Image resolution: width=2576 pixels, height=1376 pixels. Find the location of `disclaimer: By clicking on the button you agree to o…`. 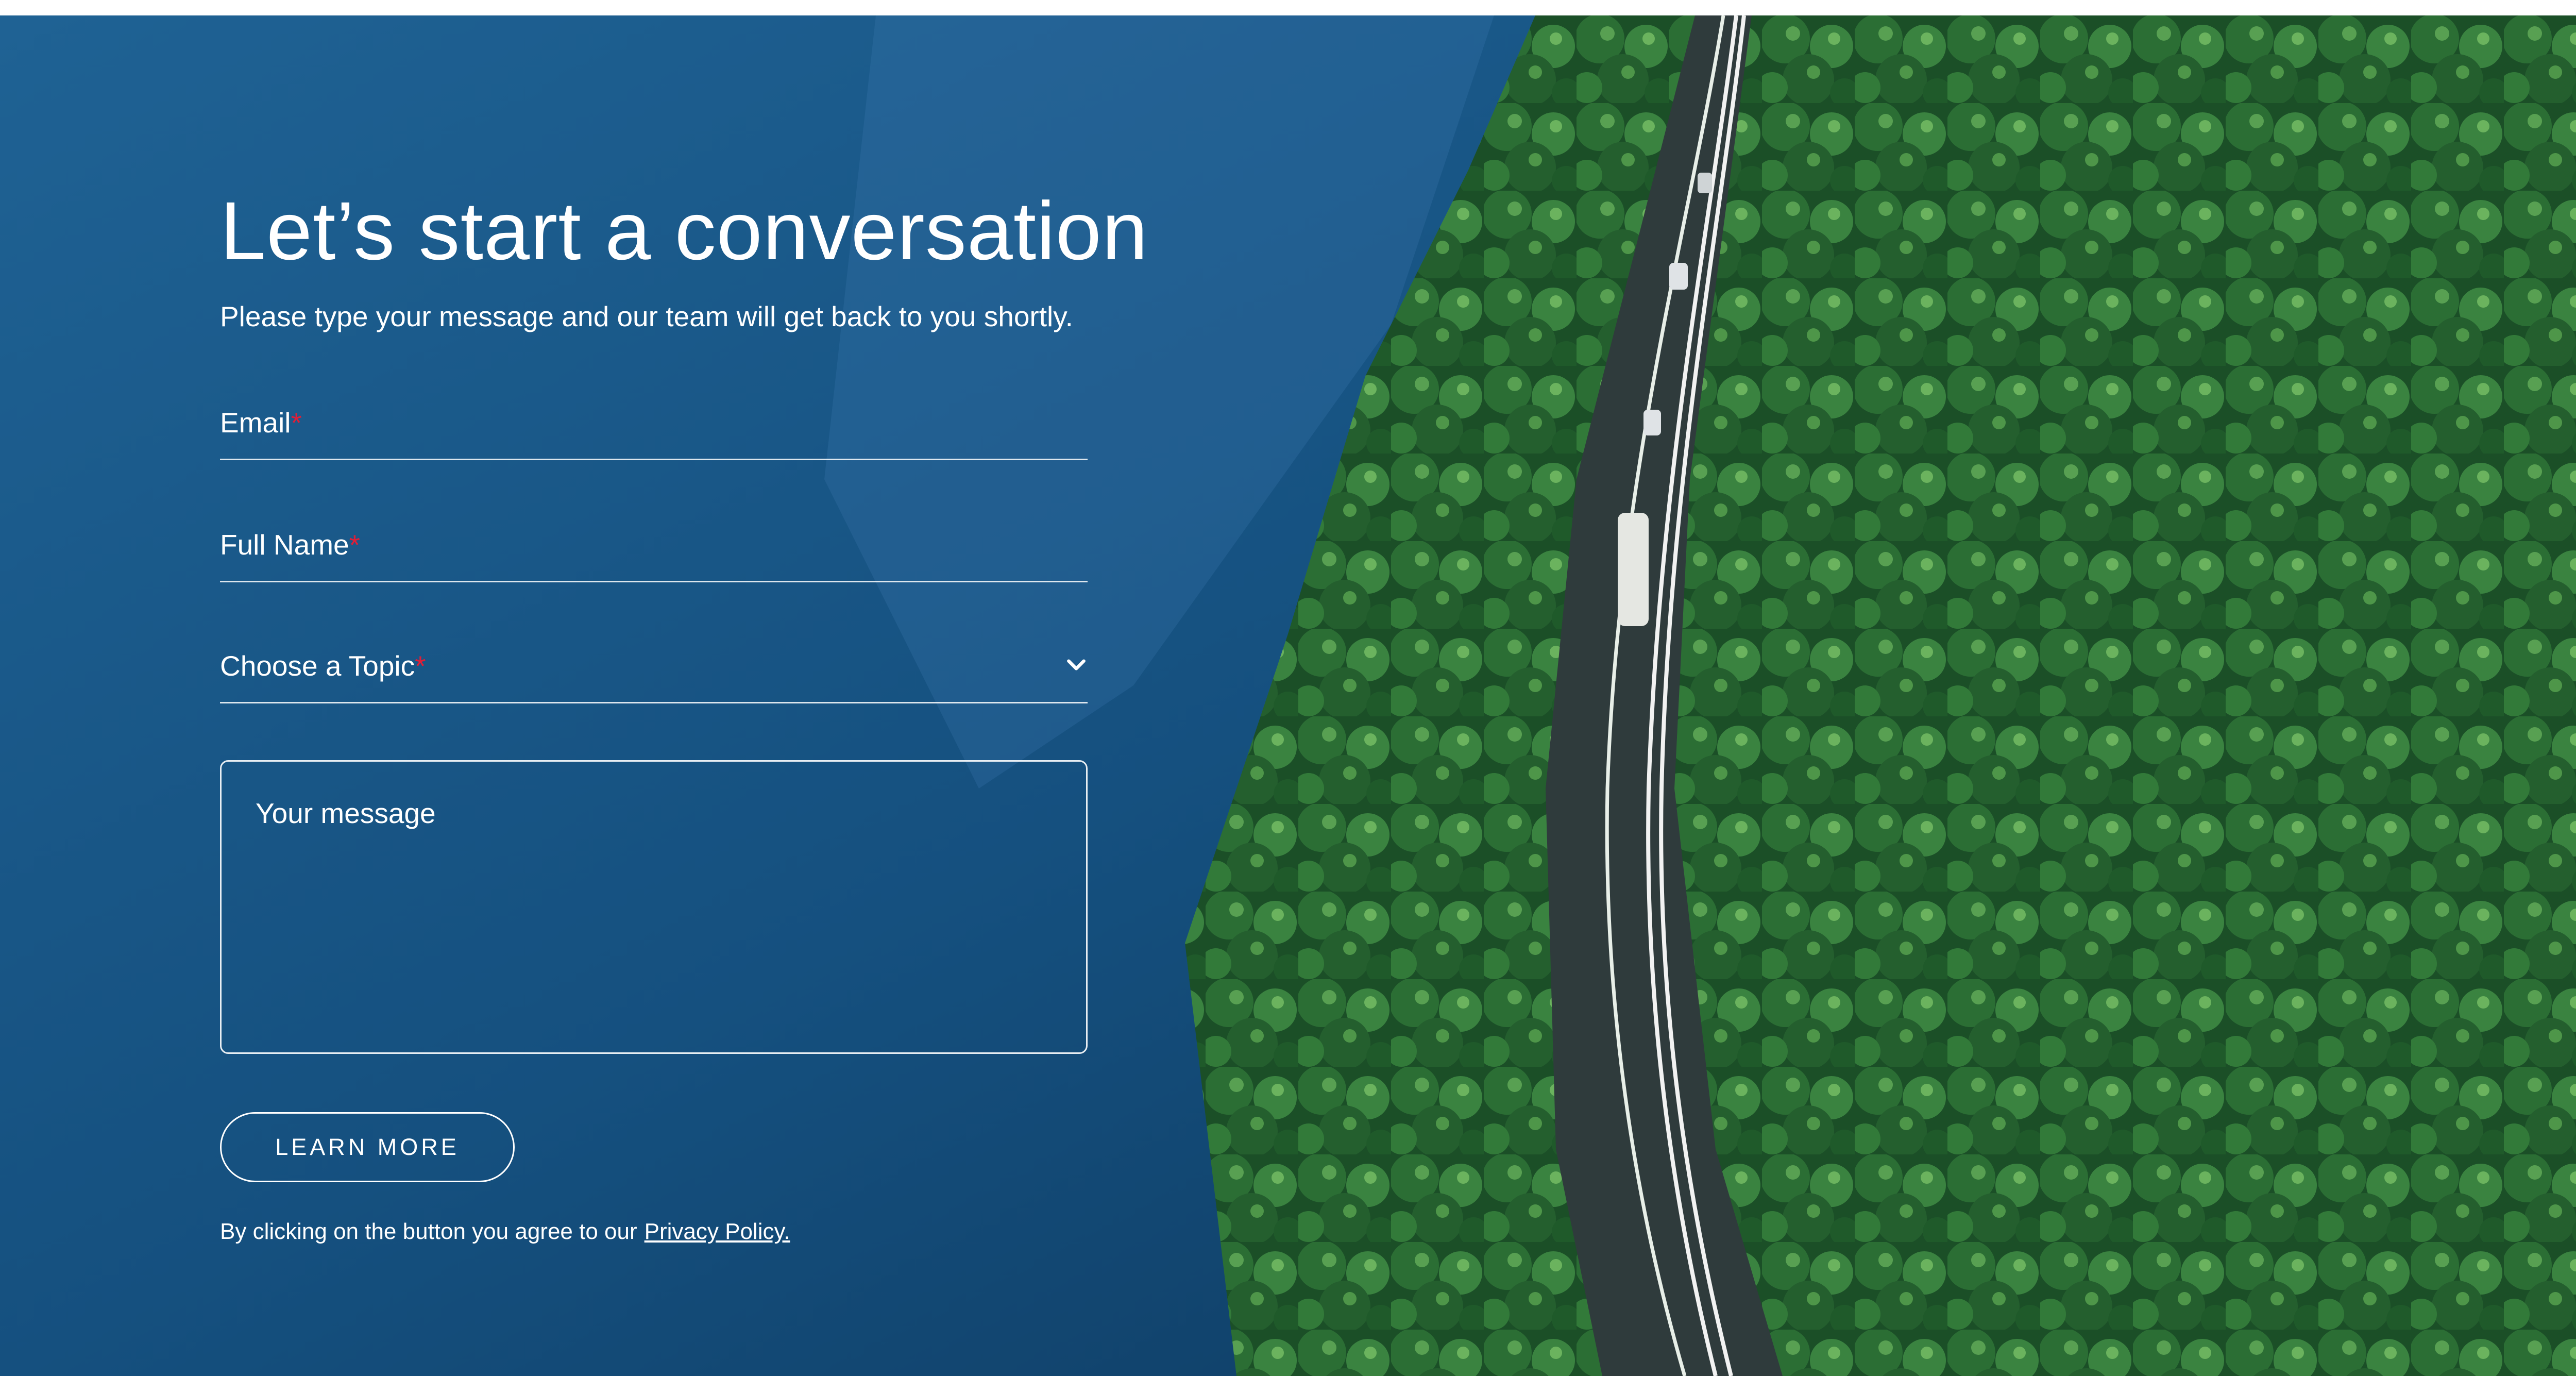

disclaimer: By clicking on the button you agree to o… is located at coordinates (505, 1232).